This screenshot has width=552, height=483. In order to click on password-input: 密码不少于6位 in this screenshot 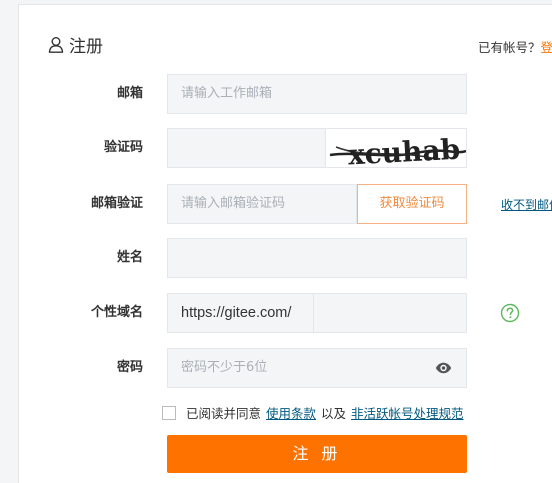, I will do `click(317, 368)`.